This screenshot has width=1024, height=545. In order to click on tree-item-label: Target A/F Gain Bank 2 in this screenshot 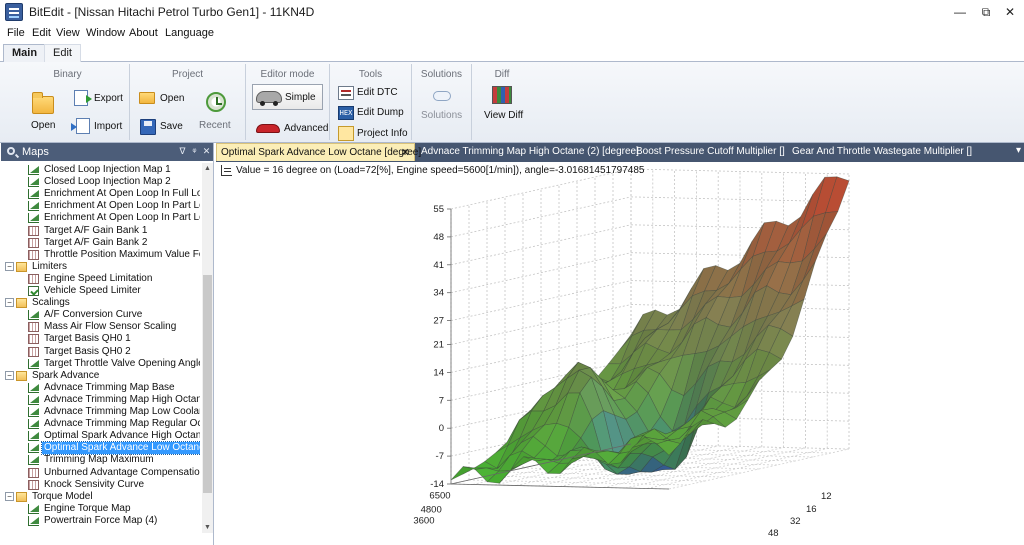, I will do `click(96, 242)`.